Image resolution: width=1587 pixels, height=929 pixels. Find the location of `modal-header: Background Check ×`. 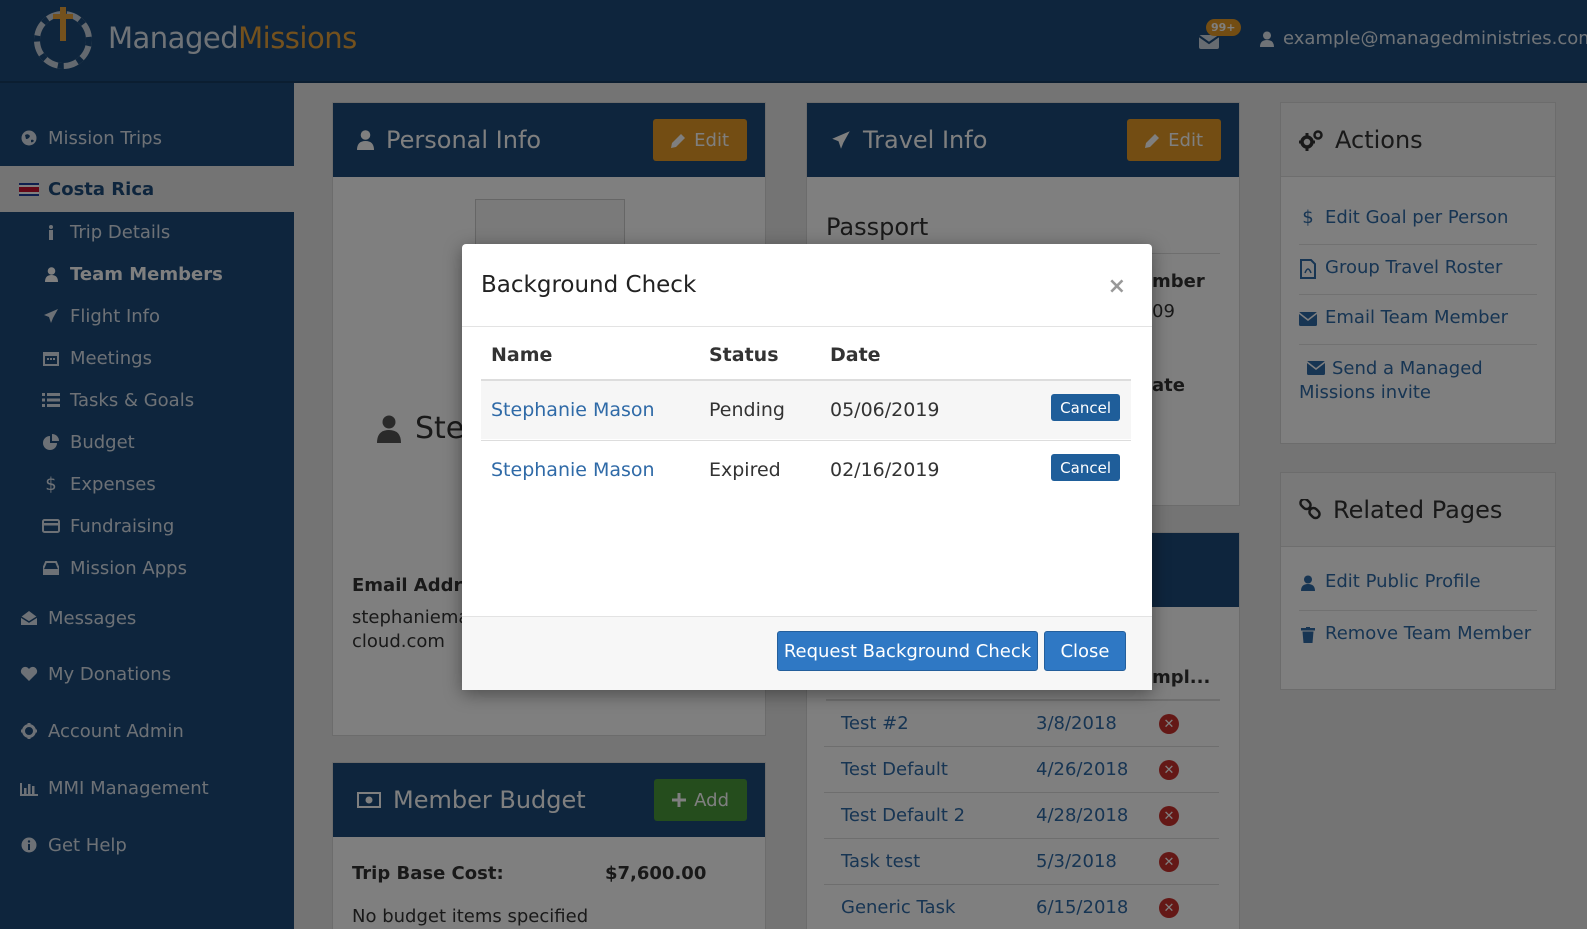

modal-header: Background Check × is located at coordinates (807, 285).